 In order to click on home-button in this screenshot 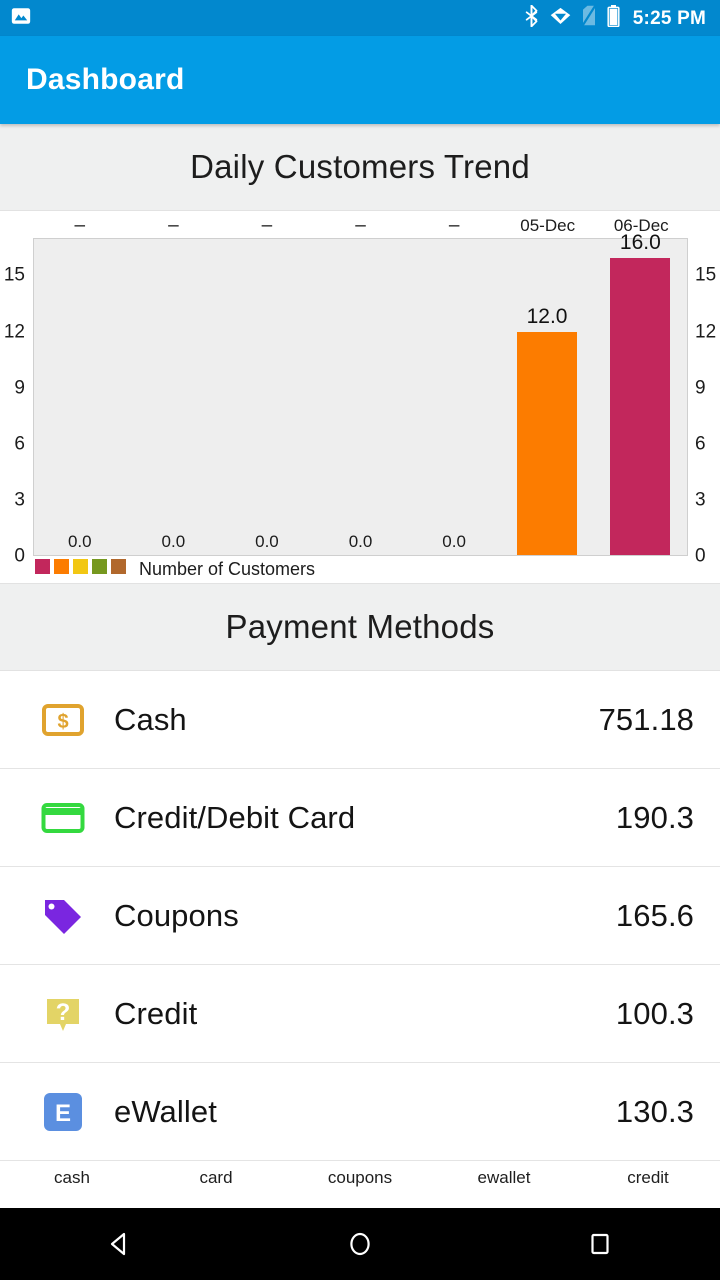, I will do `click(360, 1244)`.